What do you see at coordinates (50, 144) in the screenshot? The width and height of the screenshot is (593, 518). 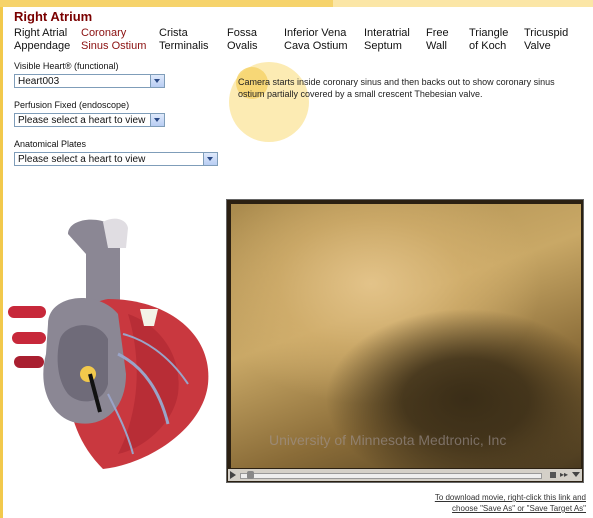 I see `anatomical-plates-label: Anatomical Plates` at bounding box center [50, 144].